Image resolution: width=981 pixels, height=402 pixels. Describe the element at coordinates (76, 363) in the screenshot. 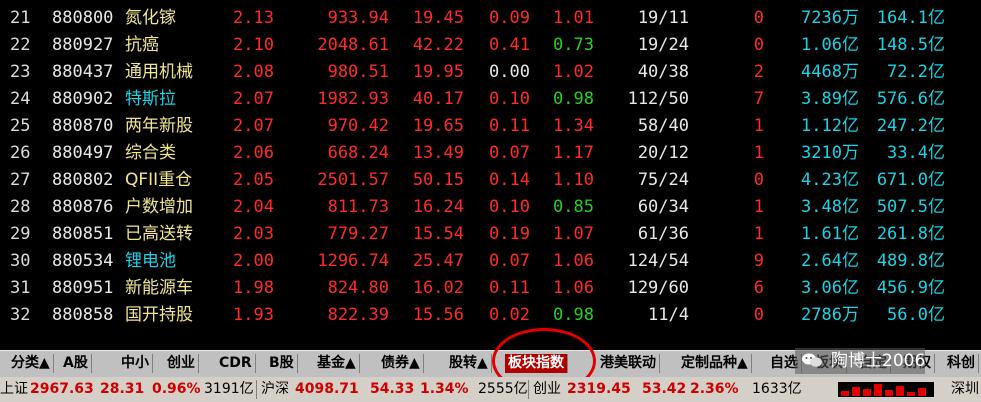

I see `tab-2: A股` at that location.